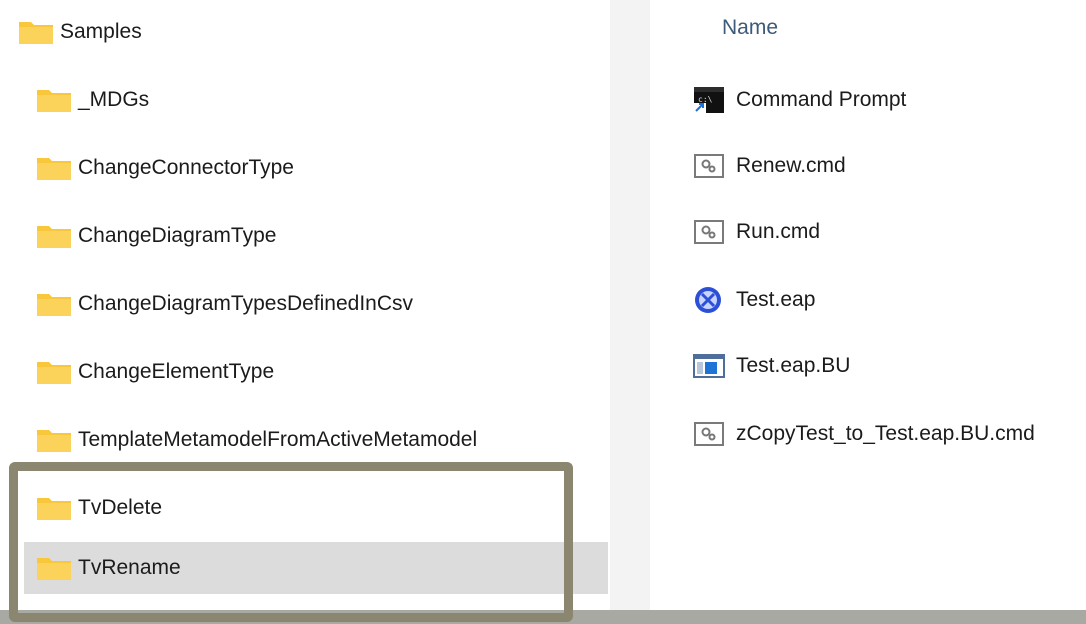 Image resolution: width=1086 pixels, height=624 pixels. I want to click on bu-file-icon, so click(709, 366).